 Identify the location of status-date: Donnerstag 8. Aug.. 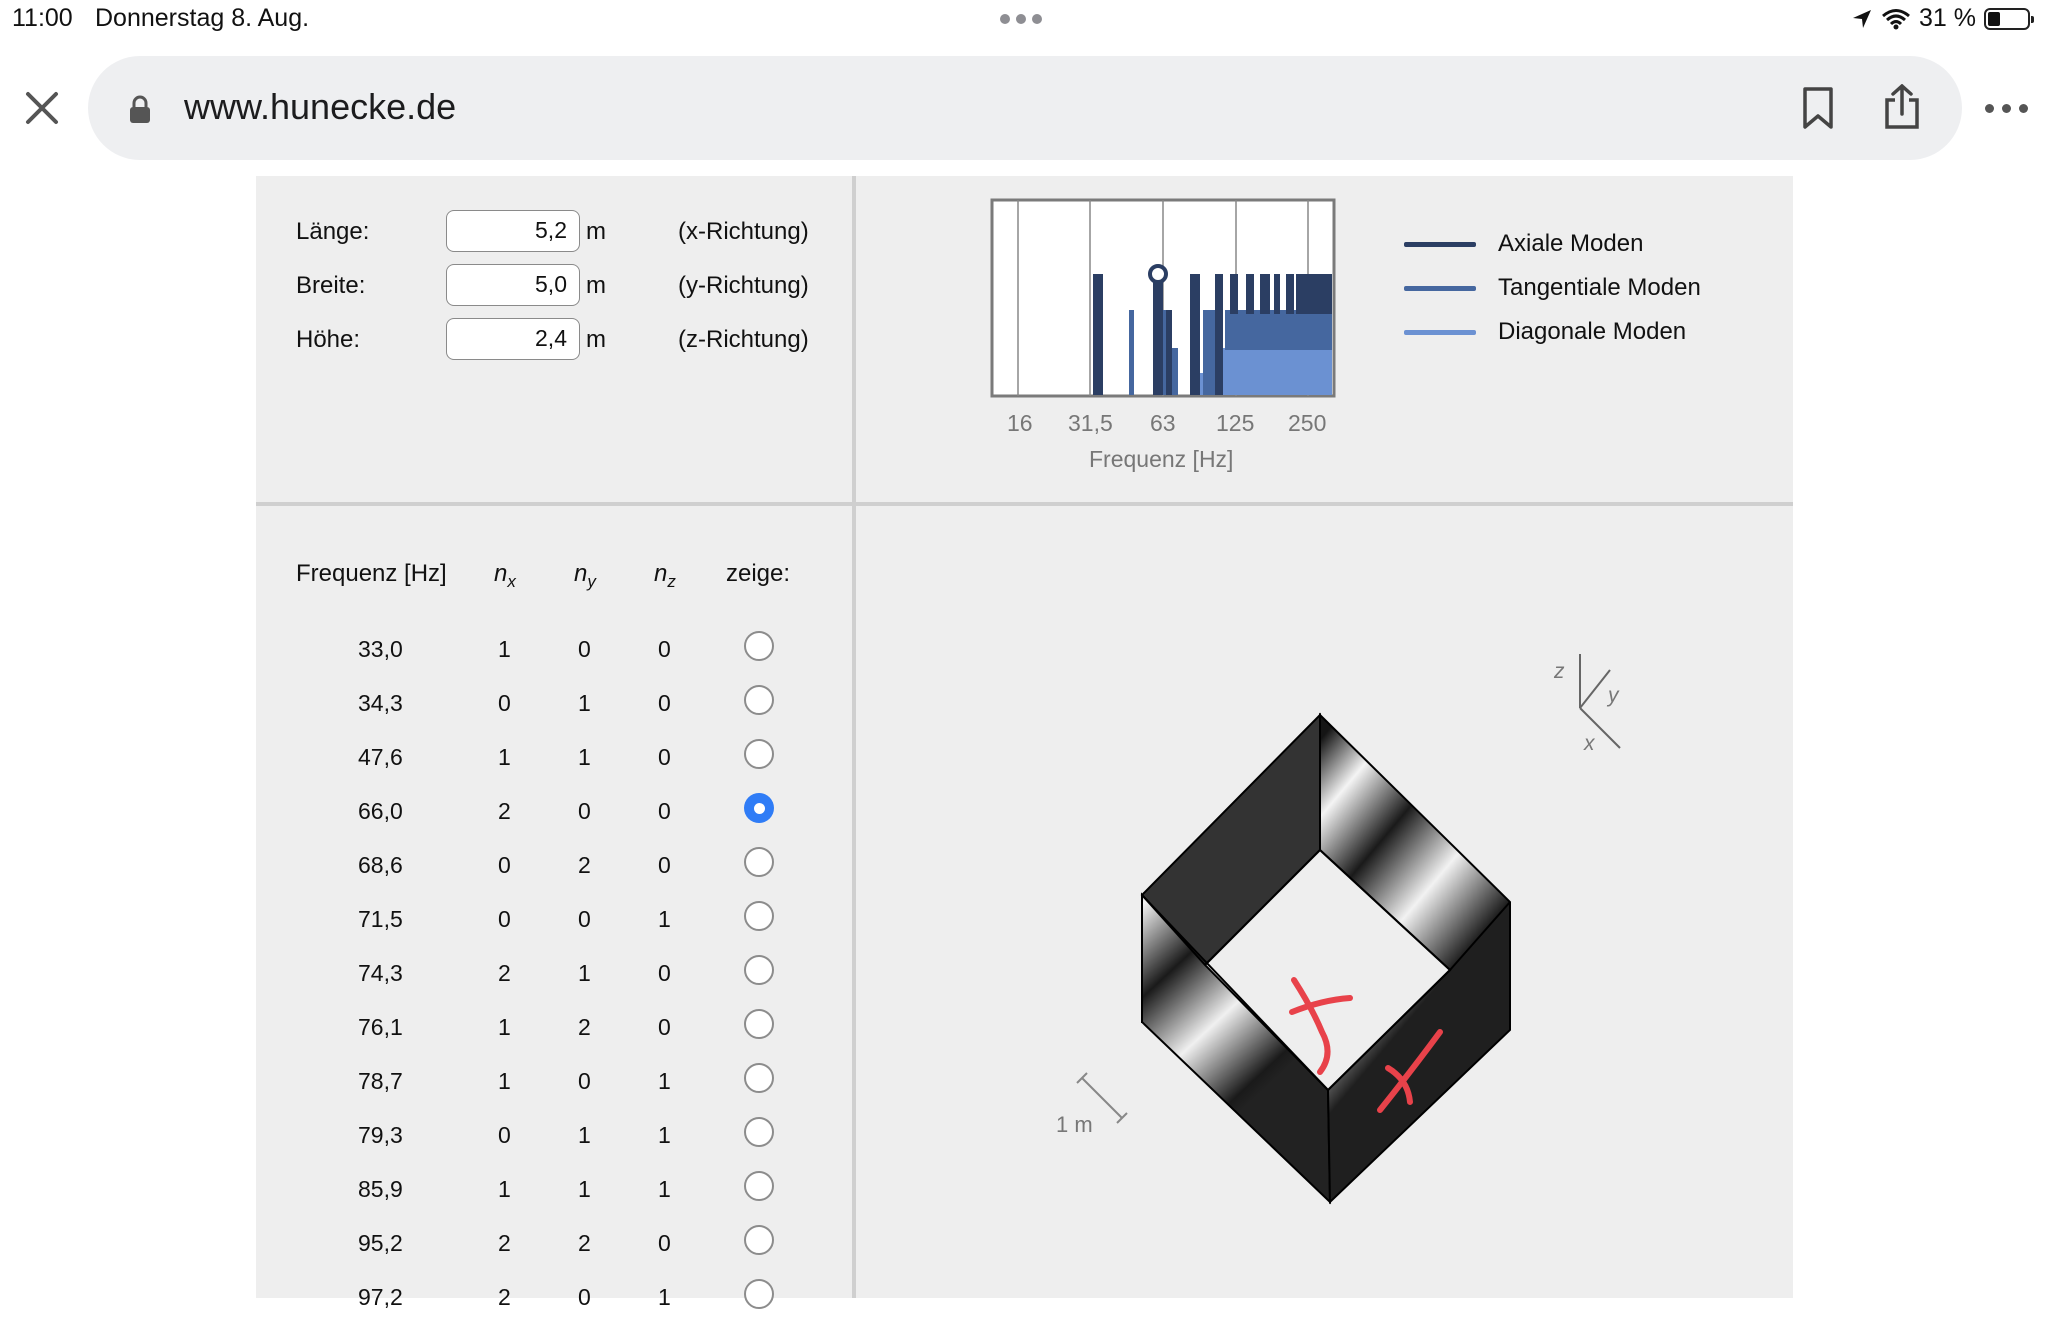
(202, 18).